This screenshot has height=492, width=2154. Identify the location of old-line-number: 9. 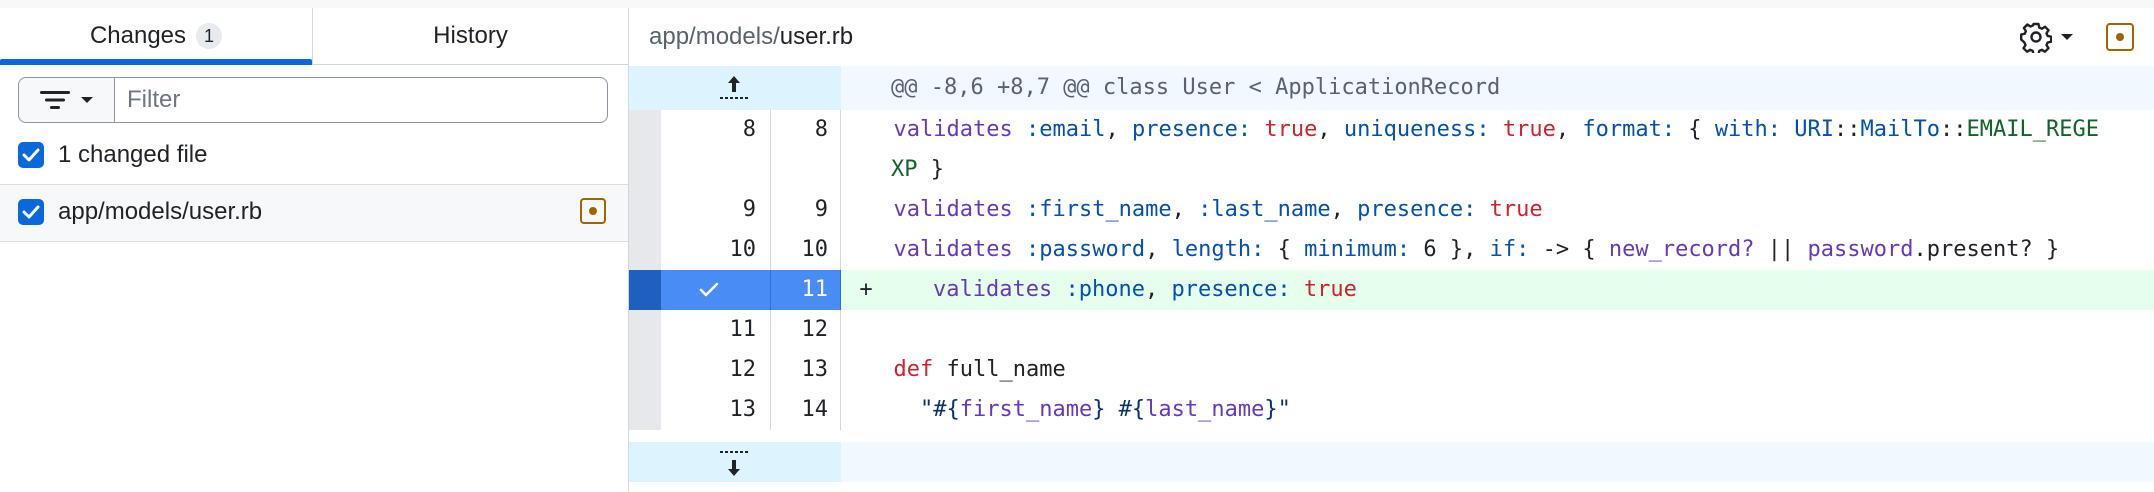
(716, 210).